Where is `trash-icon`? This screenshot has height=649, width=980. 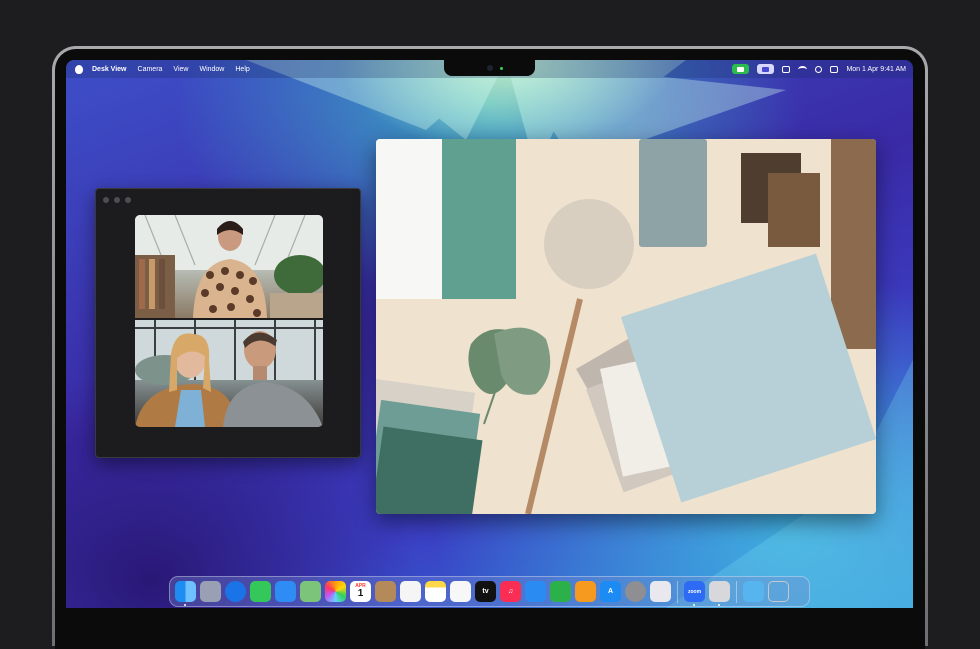
trash-icon is located at coordinates (778, 591).